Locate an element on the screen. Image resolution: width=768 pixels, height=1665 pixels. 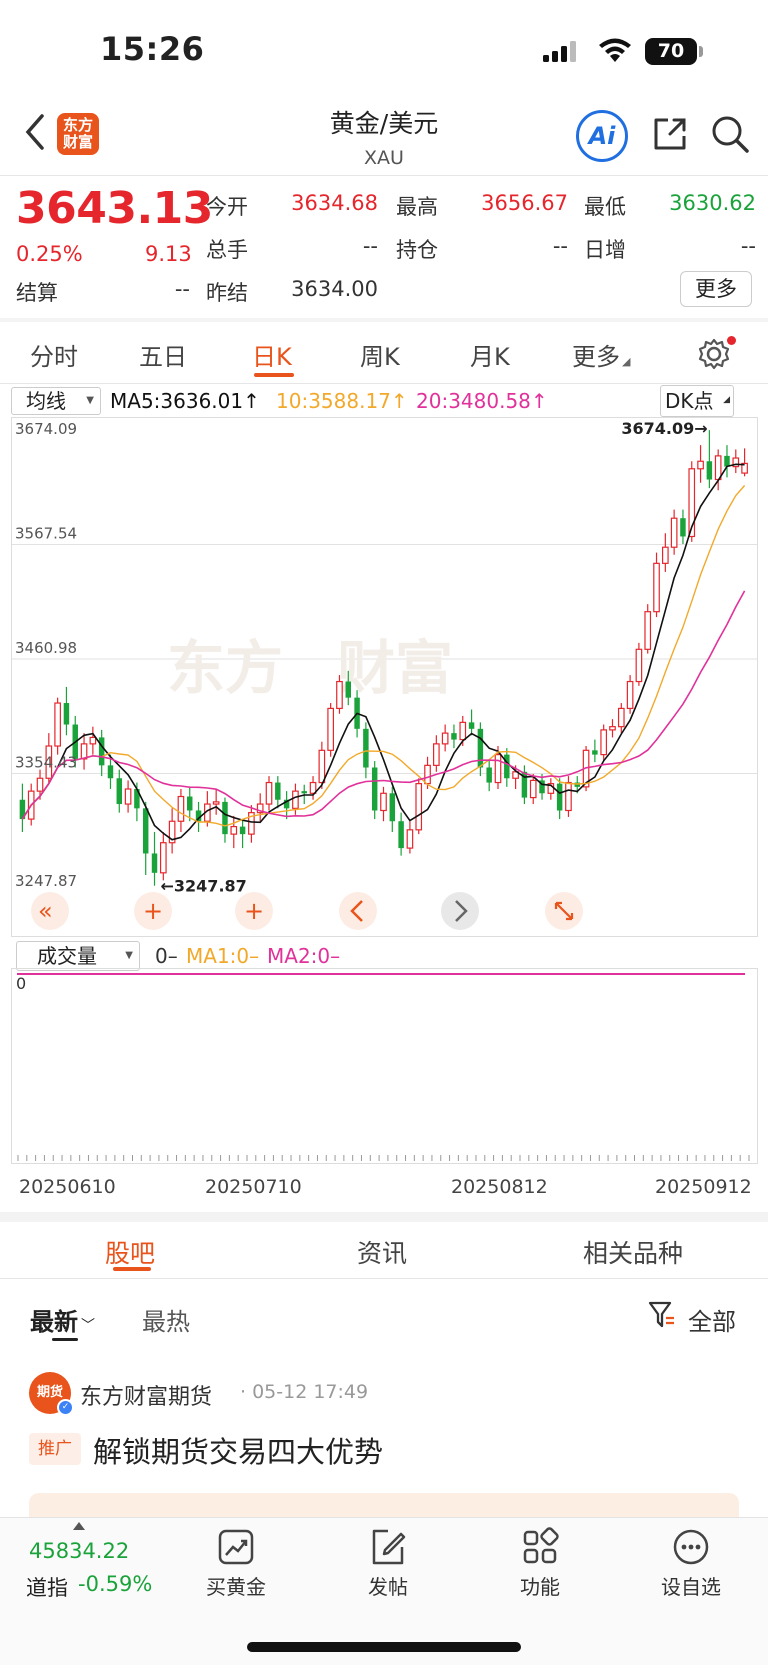
ai-button: Ai is located at coordinates (602, 136).